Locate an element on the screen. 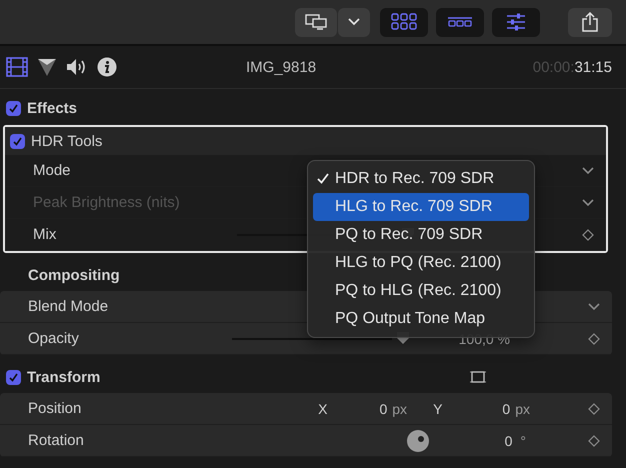 This screenshot has height=468, width=626. info-icon is located at coordinates (107, 67).